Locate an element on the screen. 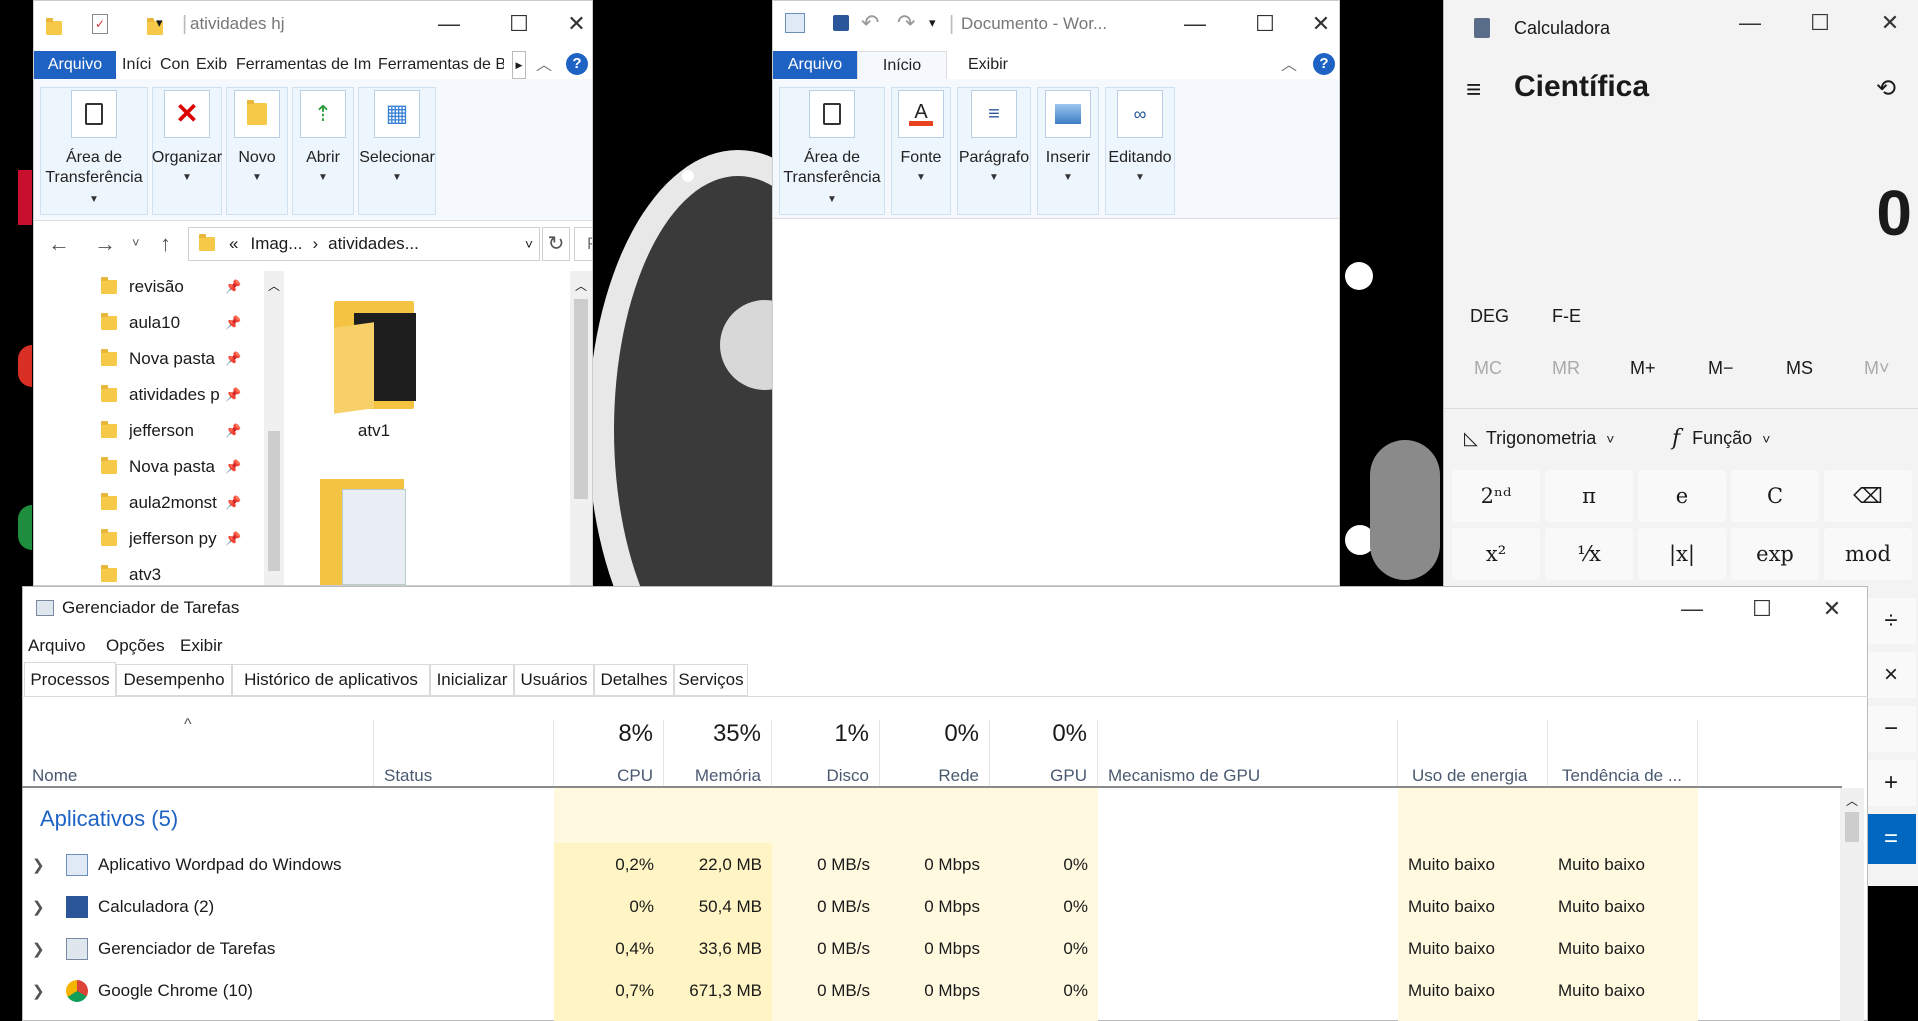 The width and height of the screenshot is (1918, 1021). tab-exibir: Exib is located at coordinates (211, 65).